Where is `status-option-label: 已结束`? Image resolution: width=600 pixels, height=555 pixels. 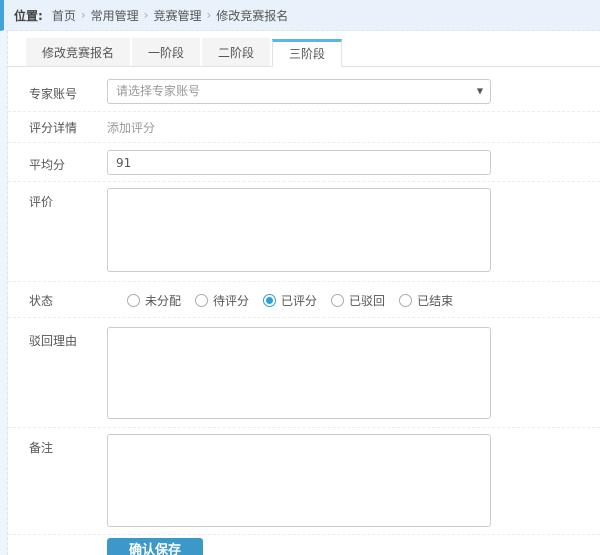
status-option-label: 已结束 is located at coordinates (435, 300).